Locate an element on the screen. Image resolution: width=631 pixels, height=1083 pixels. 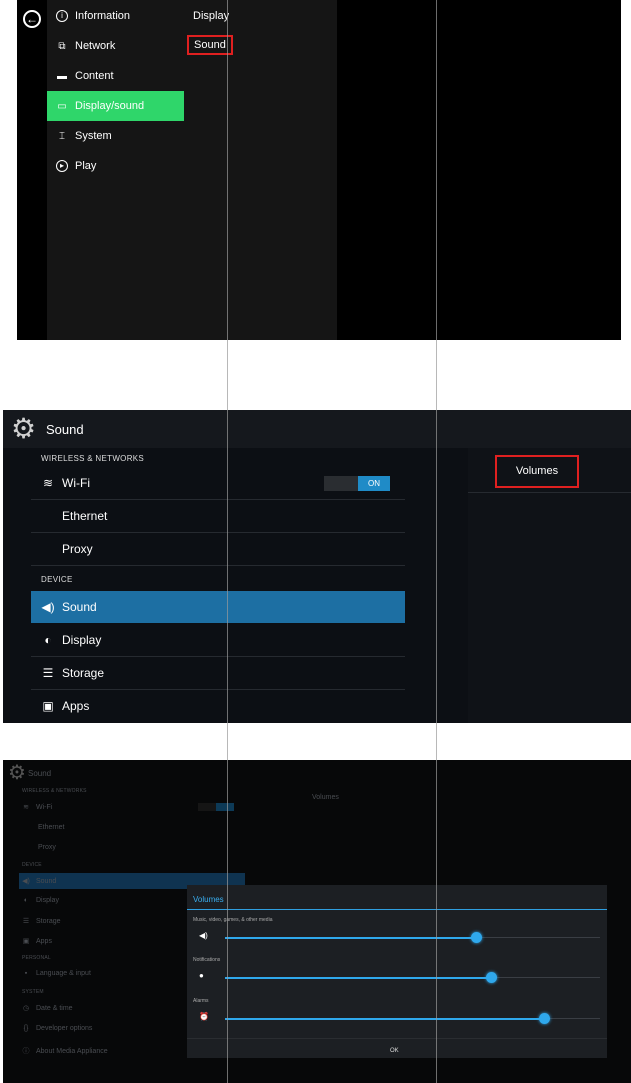
media-volume-slider is located at coordinates (412, 937).